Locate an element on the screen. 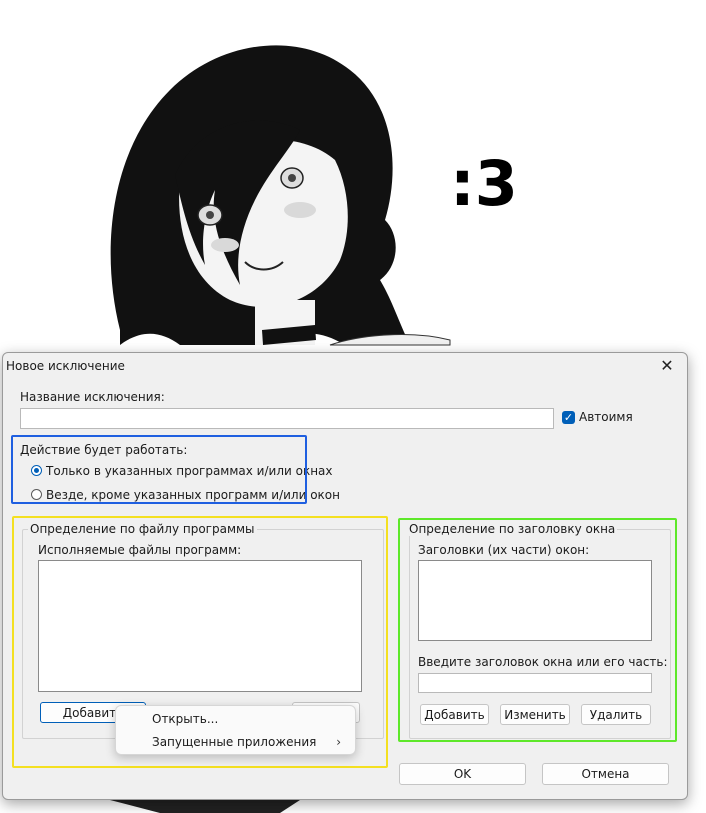 The width and height of the screenshot is (706, 813). window-titles-list is located at coordinates (535, 600).